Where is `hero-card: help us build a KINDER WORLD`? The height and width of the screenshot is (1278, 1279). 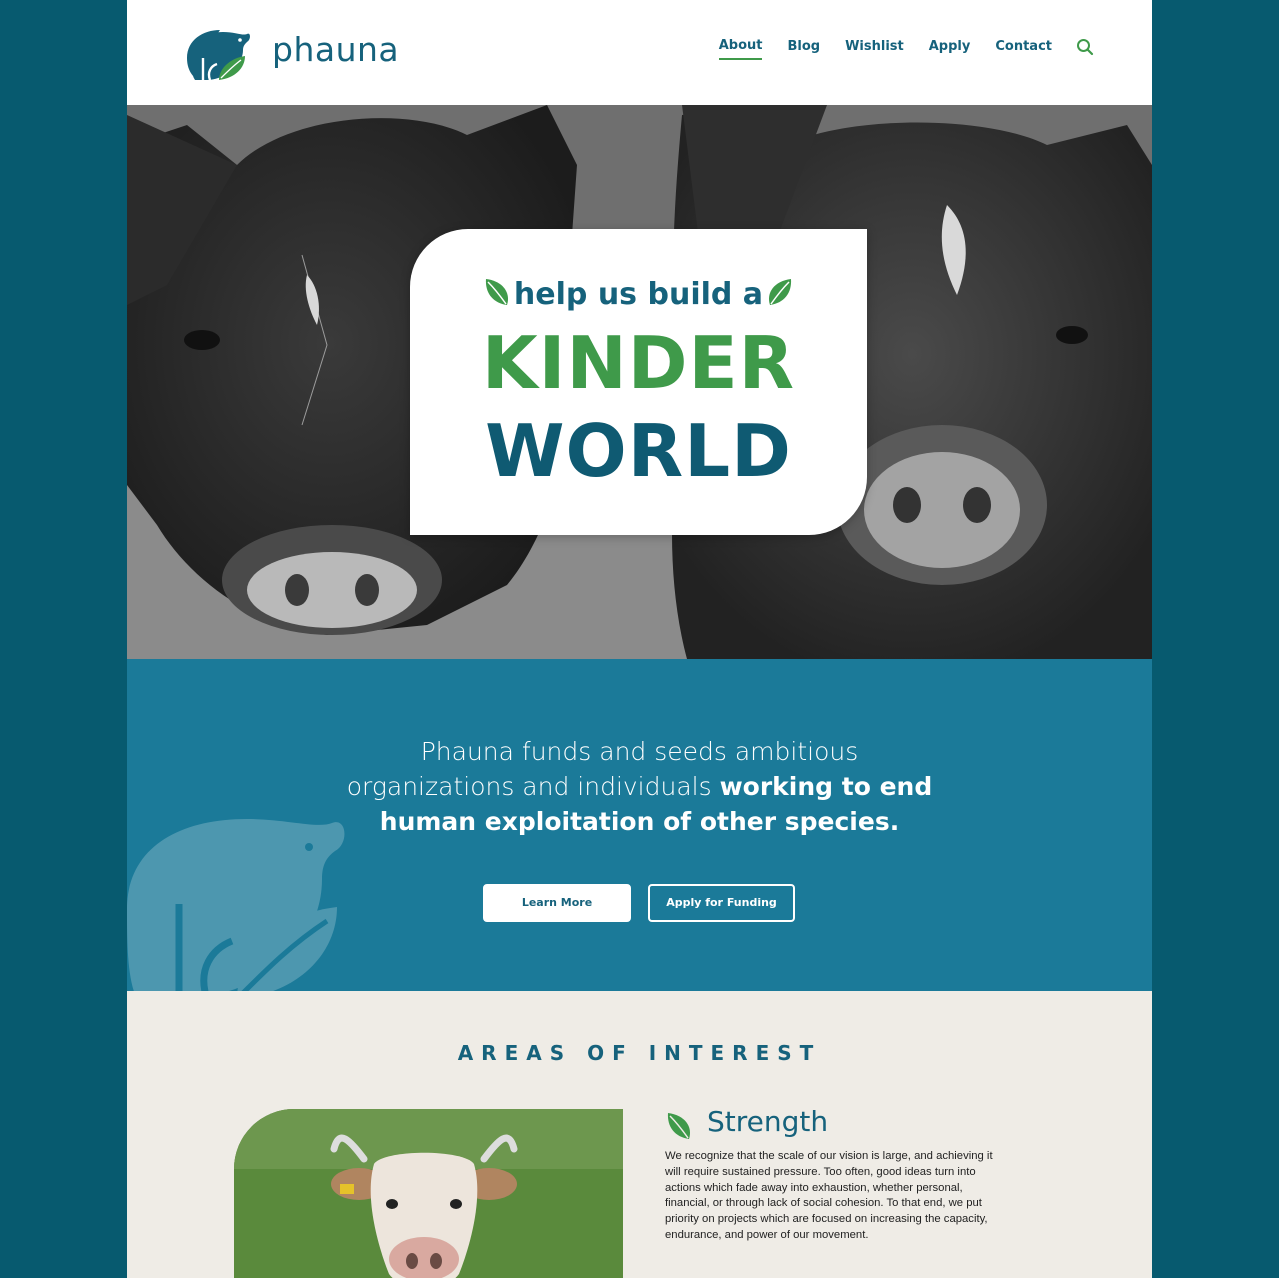 hero-card: help us build a KINDER WORLD is located at coordinates (638, 382).